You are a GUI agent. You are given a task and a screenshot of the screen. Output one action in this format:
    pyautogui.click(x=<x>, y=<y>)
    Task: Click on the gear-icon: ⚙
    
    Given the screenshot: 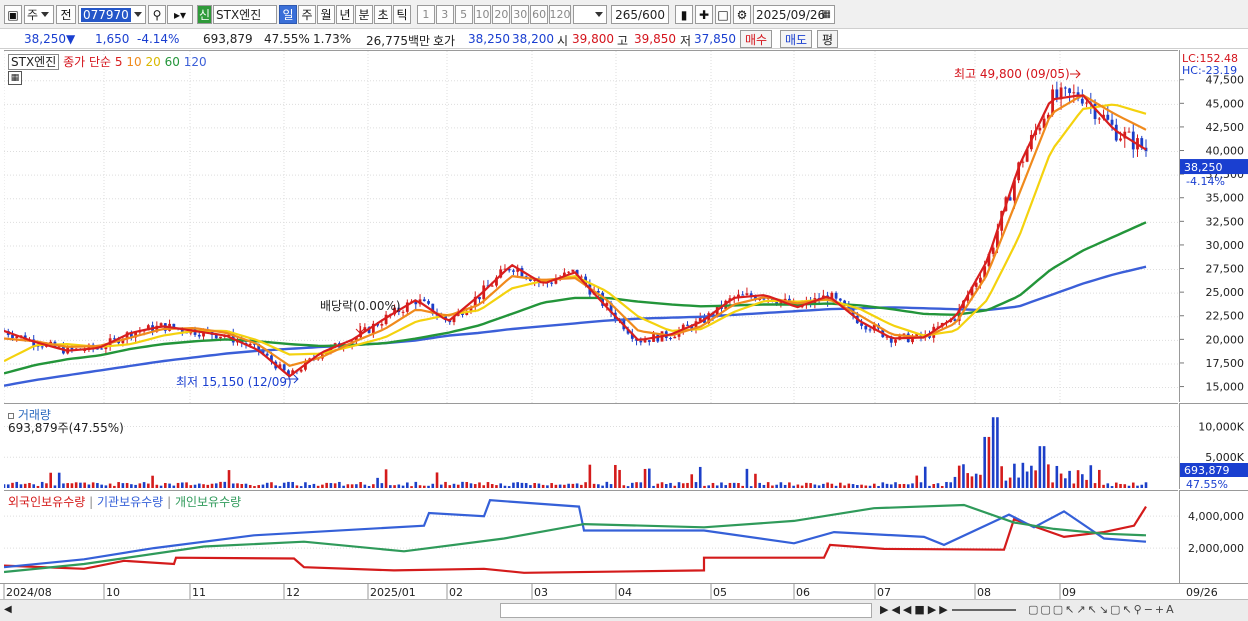 What is the action you would take?
    pyautogui.click(x=742, y=14)
    